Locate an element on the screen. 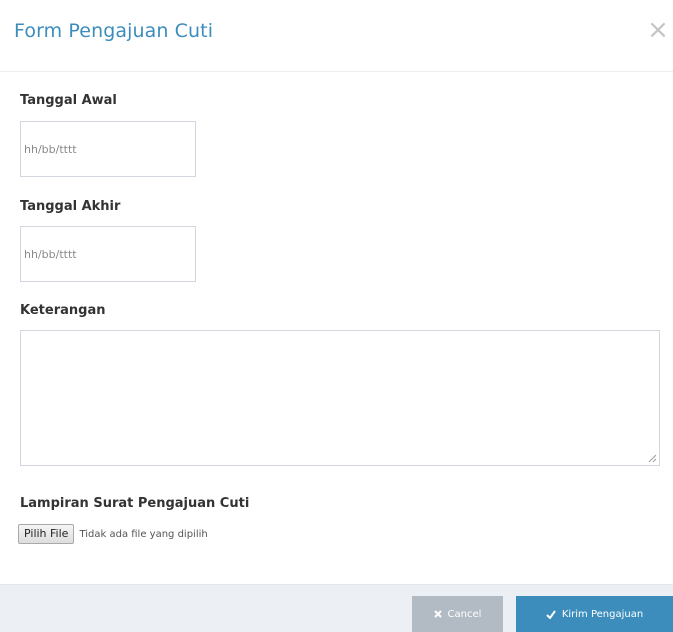 The image size is (673, 632). cancel-button: Cancel is located at coordinates (457, 614).